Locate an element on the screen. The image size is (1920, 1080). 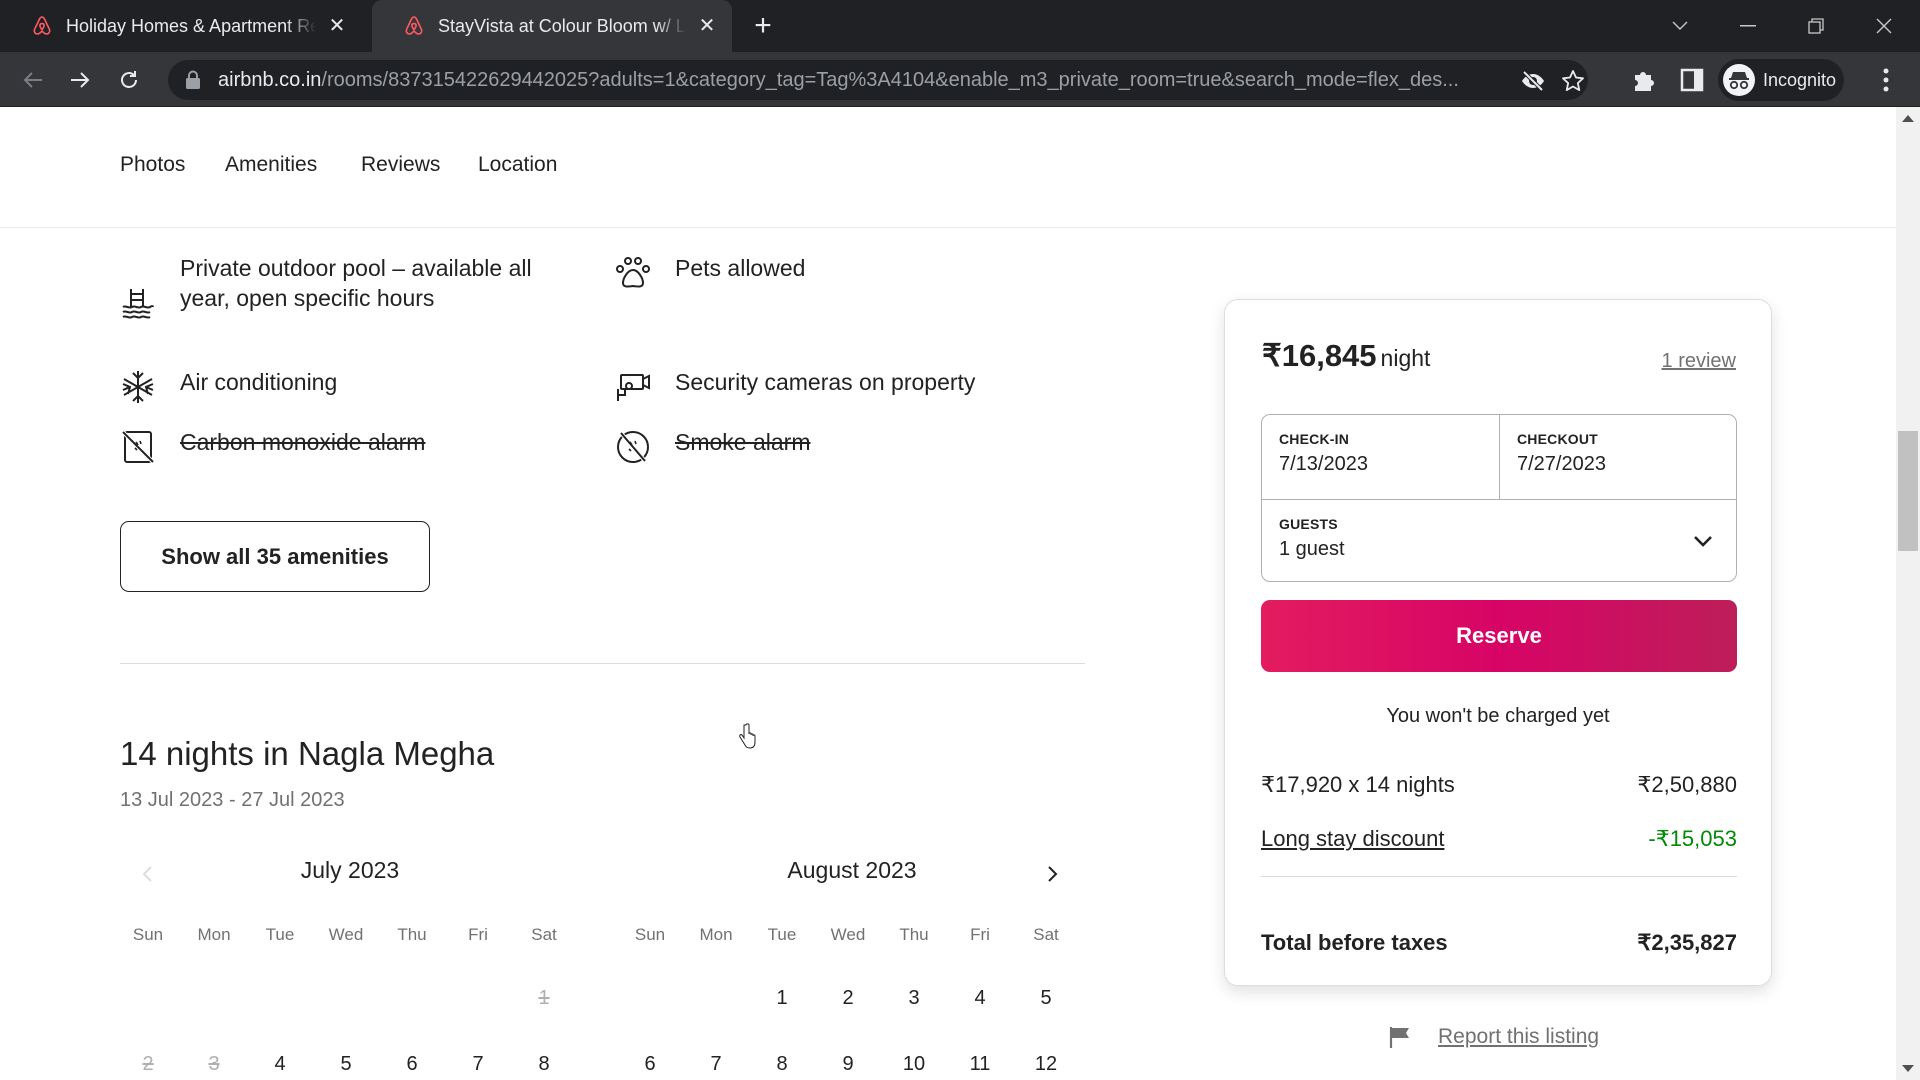
stay-title: 14 nights in Nagla Megha is located at coordinates (307, 753).